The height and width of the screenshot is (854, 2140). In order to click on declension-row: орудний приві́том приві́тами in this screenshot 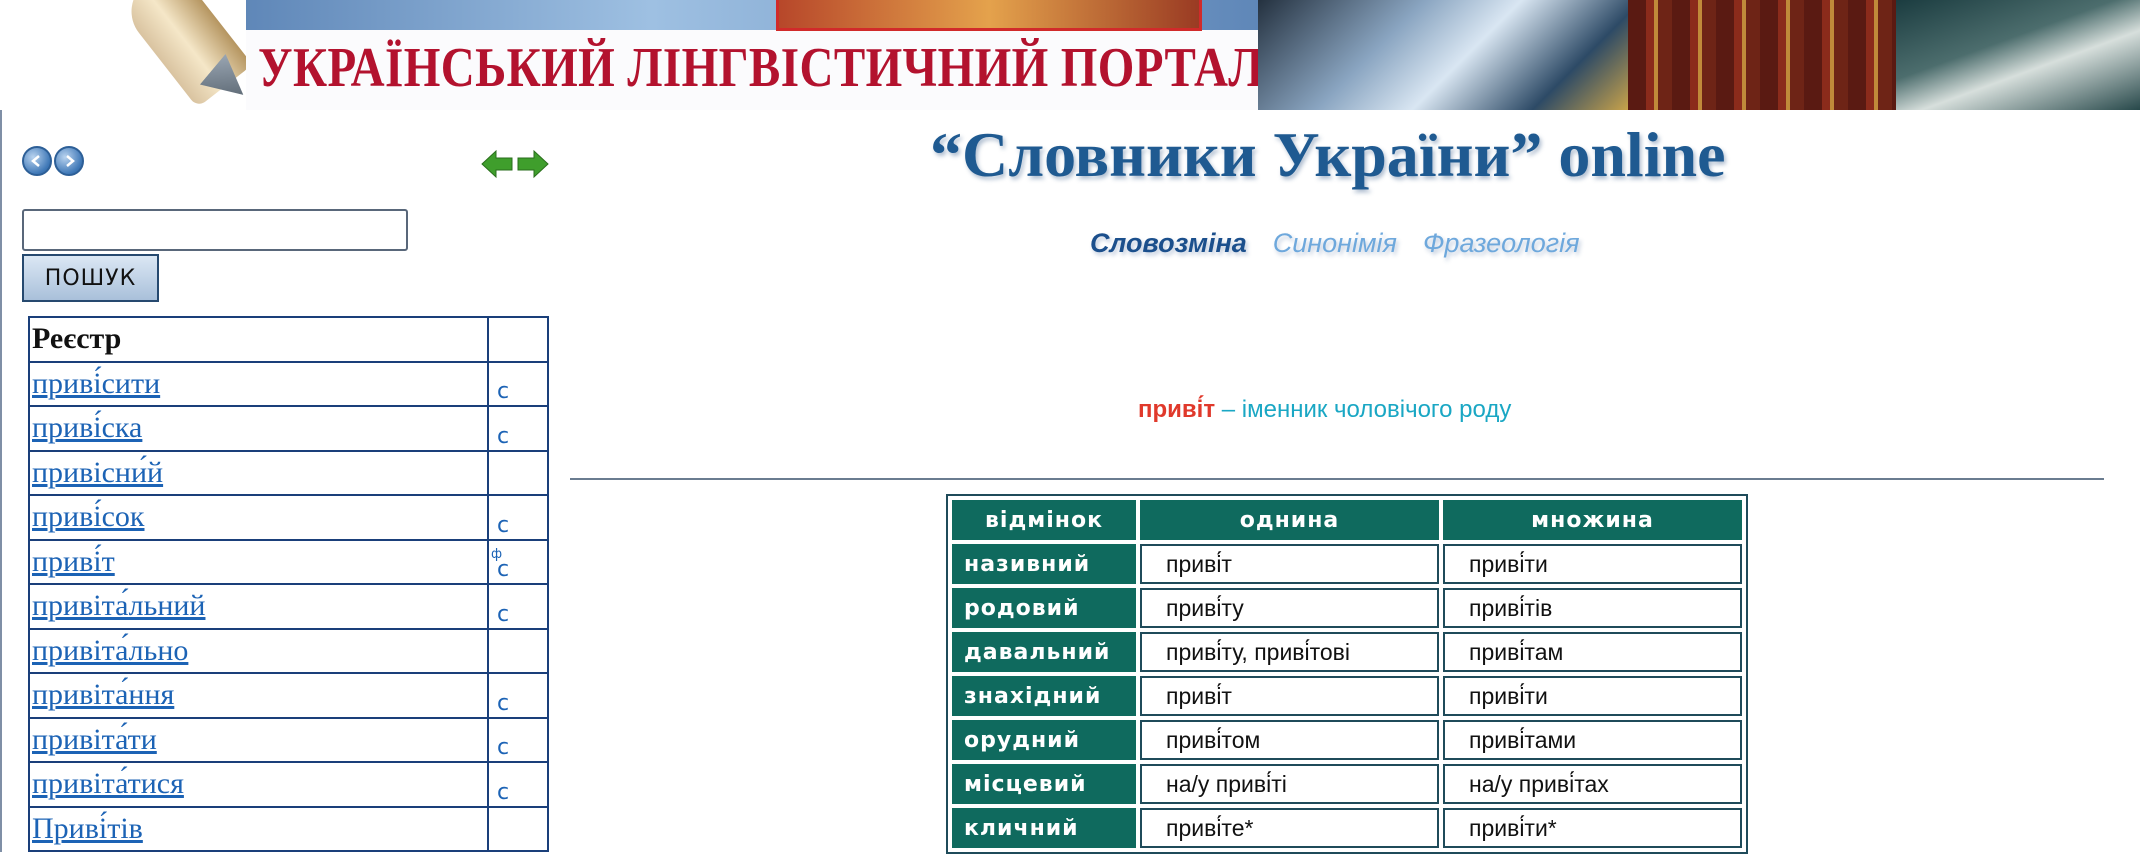, I will do `click(1347, 740)`.